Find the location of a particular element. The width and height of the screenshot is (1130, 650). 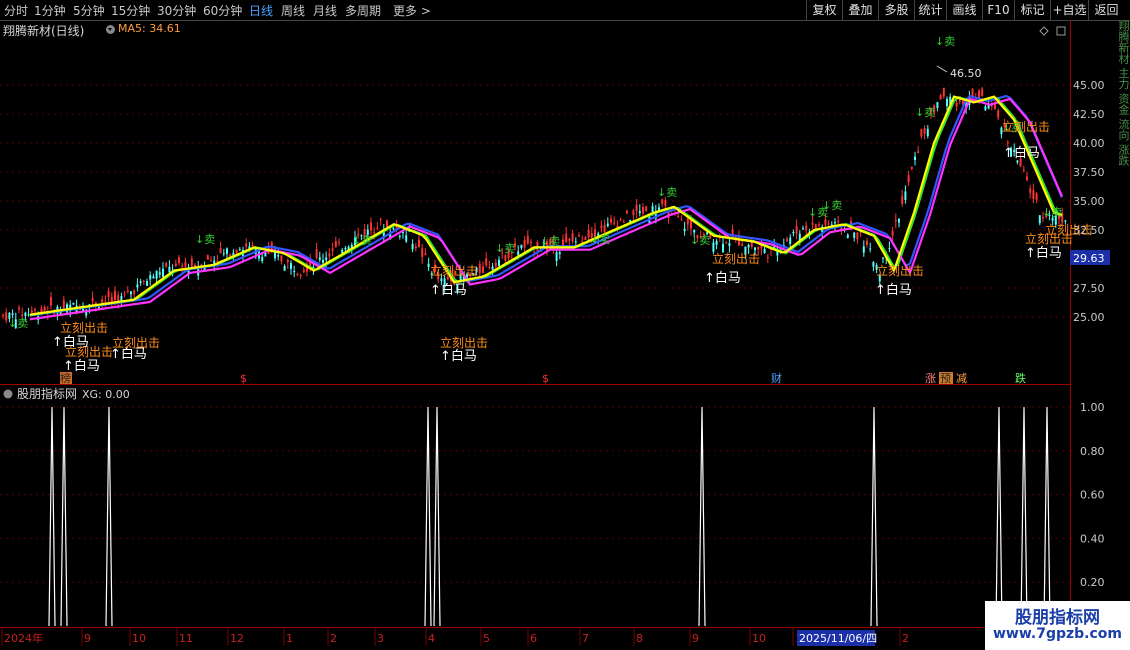

event-down: 跌 is located at coordinates (1020, 378).